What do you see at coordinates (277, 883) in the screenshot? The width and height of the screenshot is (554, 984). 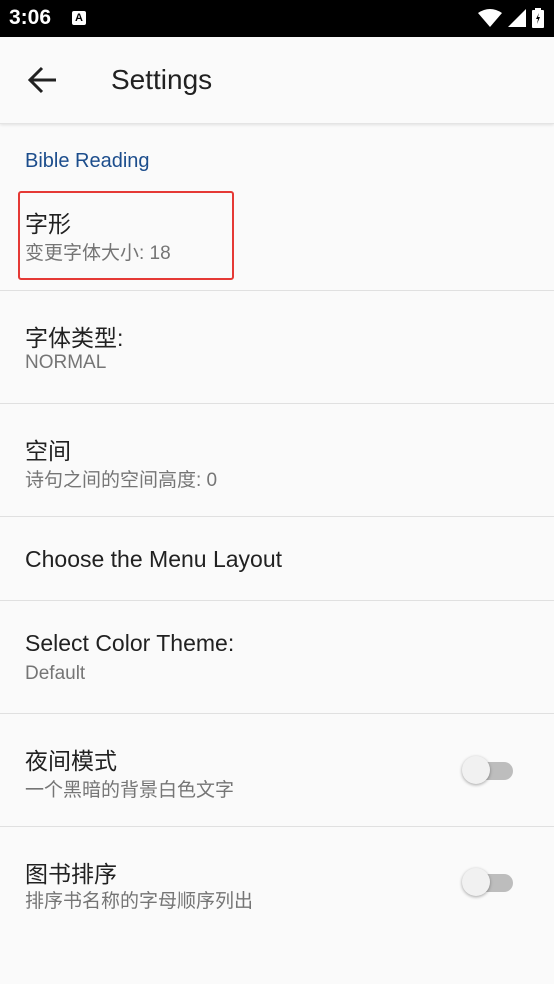 I see `pref-book-sort: 图书排序 排序书名称的字母顺序列出` at bounding box center [277, 883].